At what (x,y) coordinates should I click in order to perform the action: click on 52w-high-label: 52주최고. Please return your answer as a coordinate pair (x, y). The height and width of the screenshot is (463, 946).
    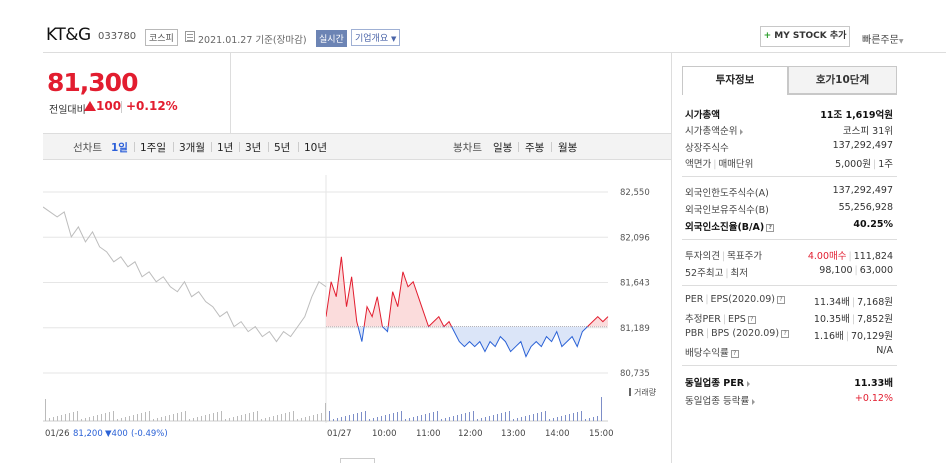
    Looking at the image, I should click on (704, 273).